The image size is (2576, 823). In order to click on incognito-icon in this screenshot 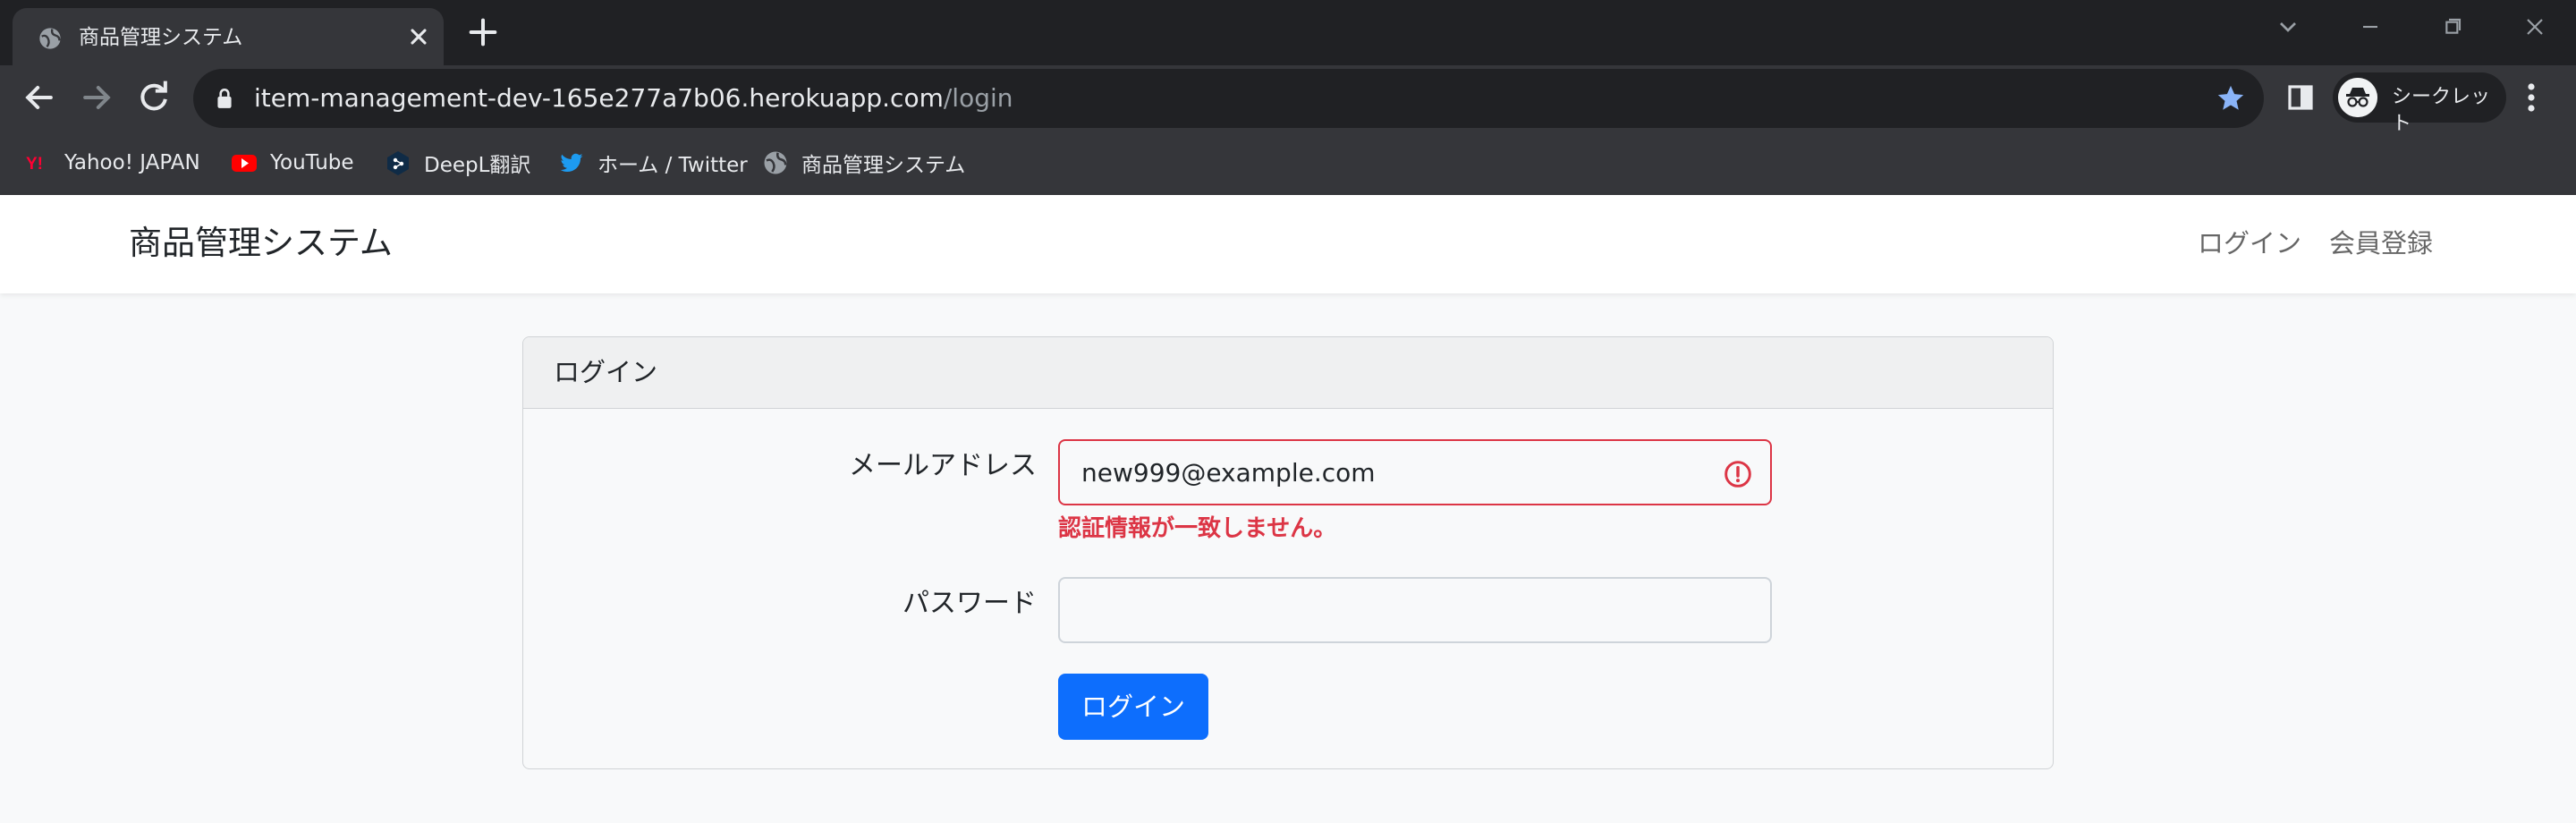, I will do `click(2357, 97)`.